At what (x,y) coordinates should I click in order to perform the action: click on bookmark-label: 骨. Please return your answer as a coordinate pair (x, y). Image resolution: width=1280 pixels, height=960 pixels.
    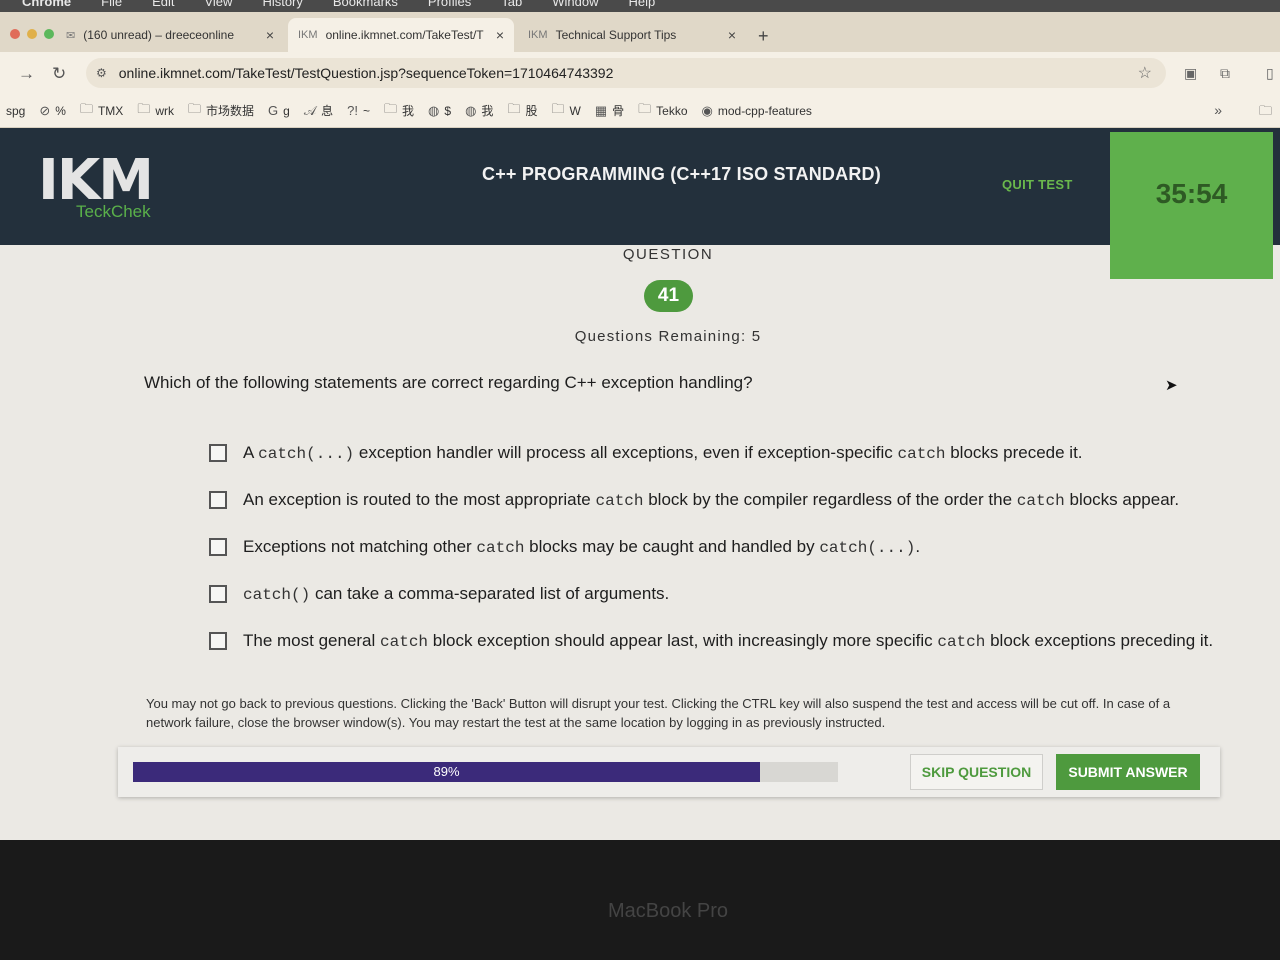
    Looking at the image, I should click on (618, 111).